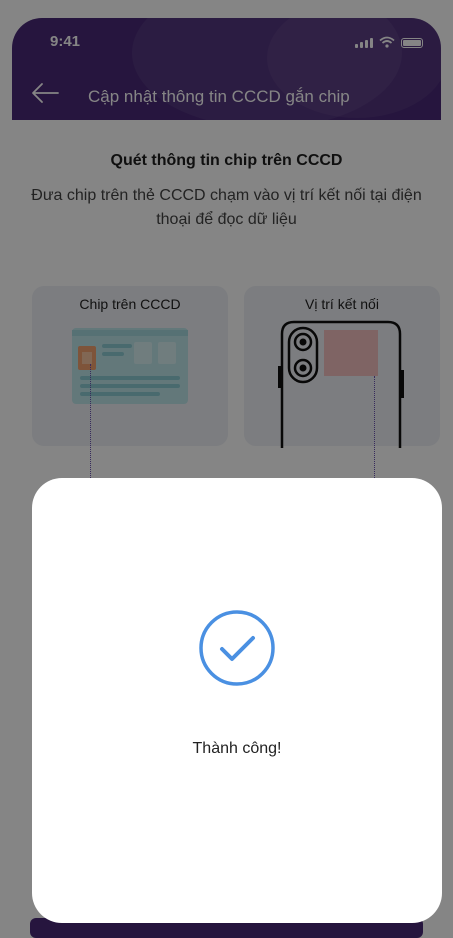 This screenshot has height=938, width=453. What do you see at coordinates (237, 648) in the screenshot?
I see `check-circle-icon` at bounding box center [237, 648].